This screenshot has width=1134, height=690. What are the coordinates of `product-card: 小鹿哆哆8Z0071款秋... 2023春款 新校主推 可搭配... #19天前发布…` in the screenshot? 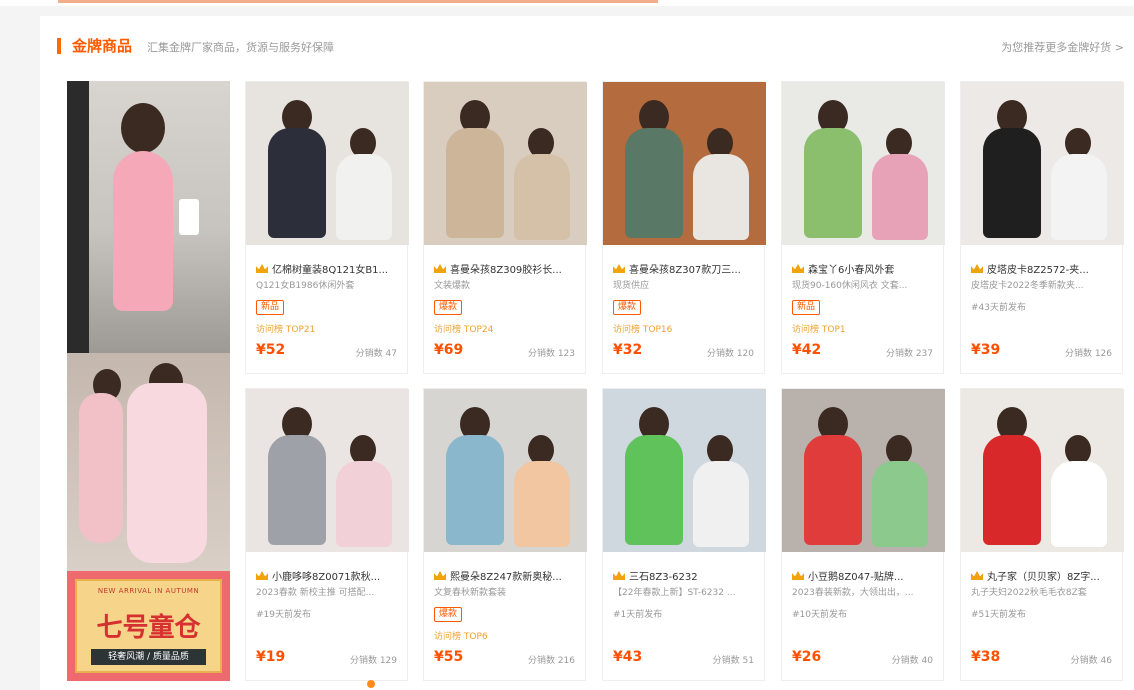 It's located at (327, 534).